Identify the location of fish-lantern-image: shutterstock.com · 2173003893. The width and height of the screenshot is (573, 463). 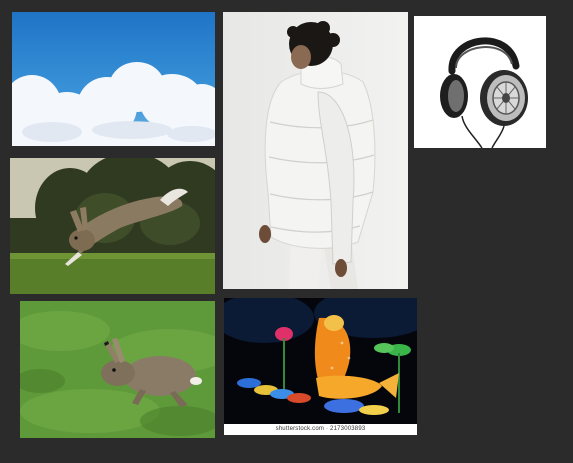
(320, 366).